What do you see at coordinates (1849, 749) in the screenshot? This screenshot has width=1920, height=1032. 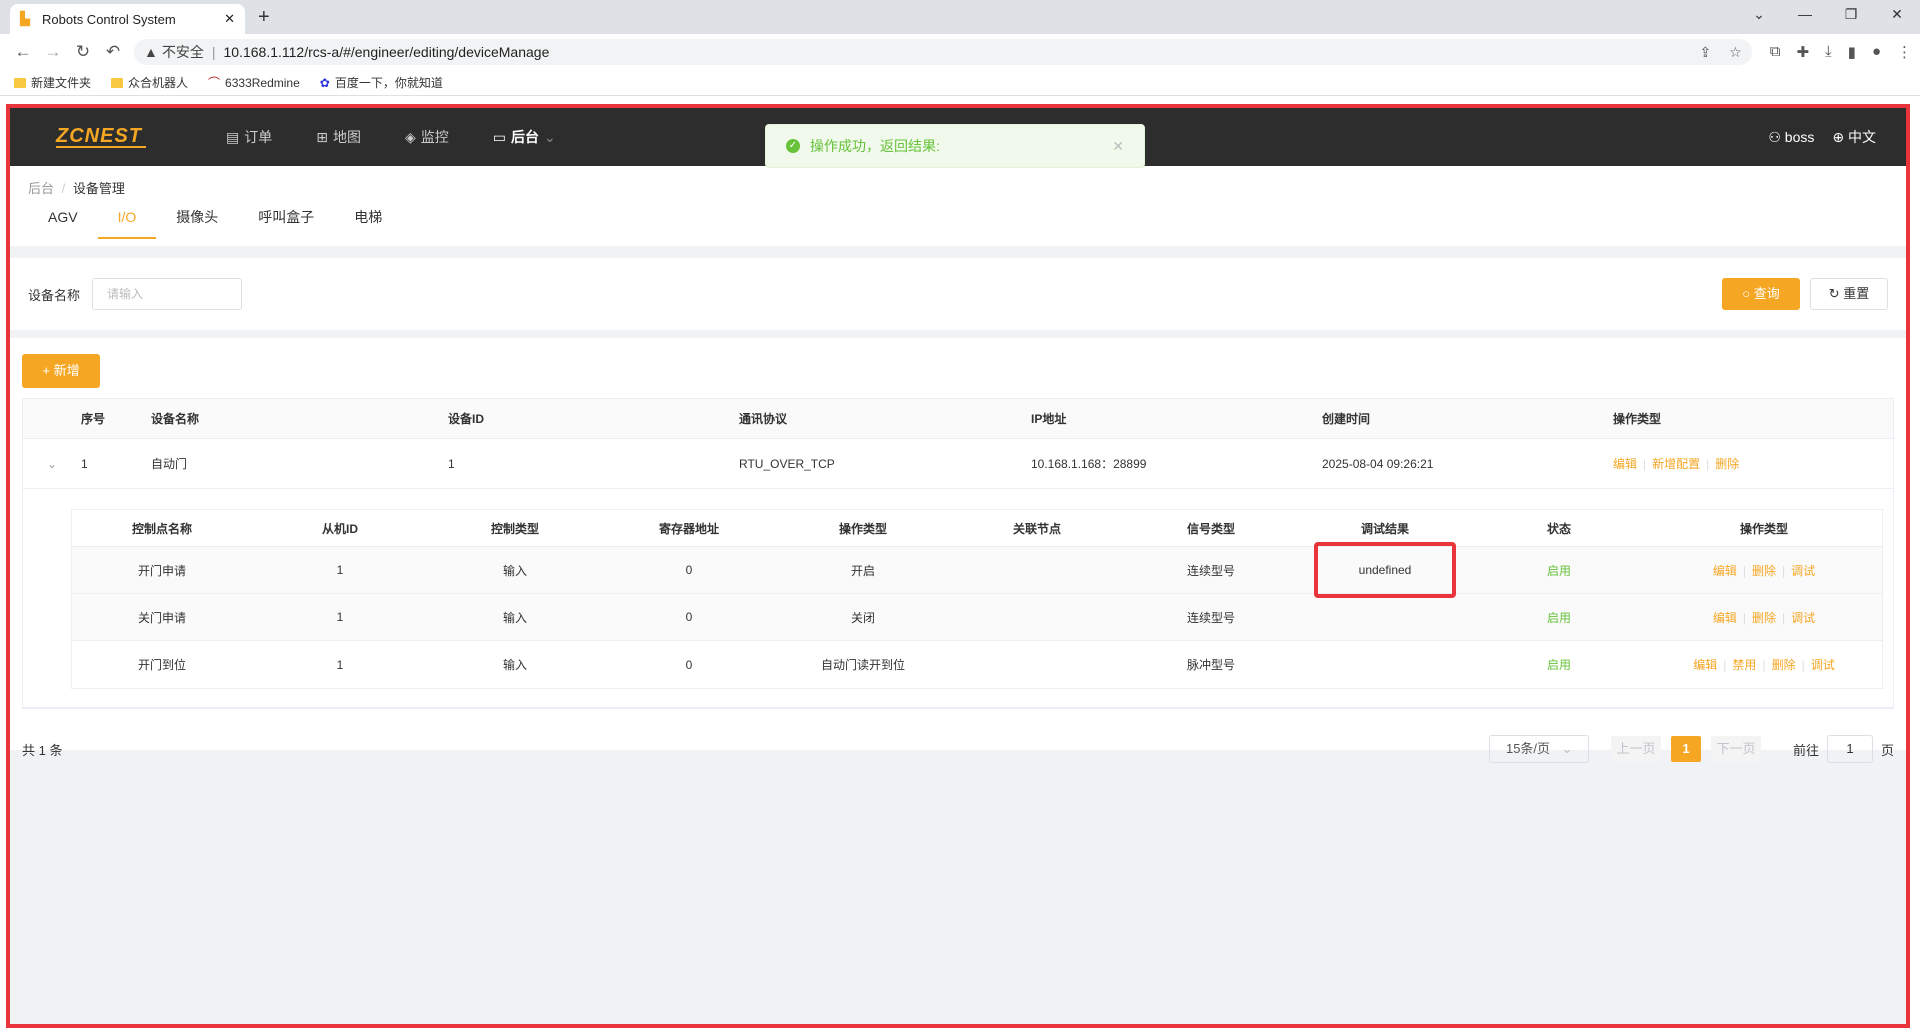 I see `goto-input: 1` at bounding box center [1849, 749].